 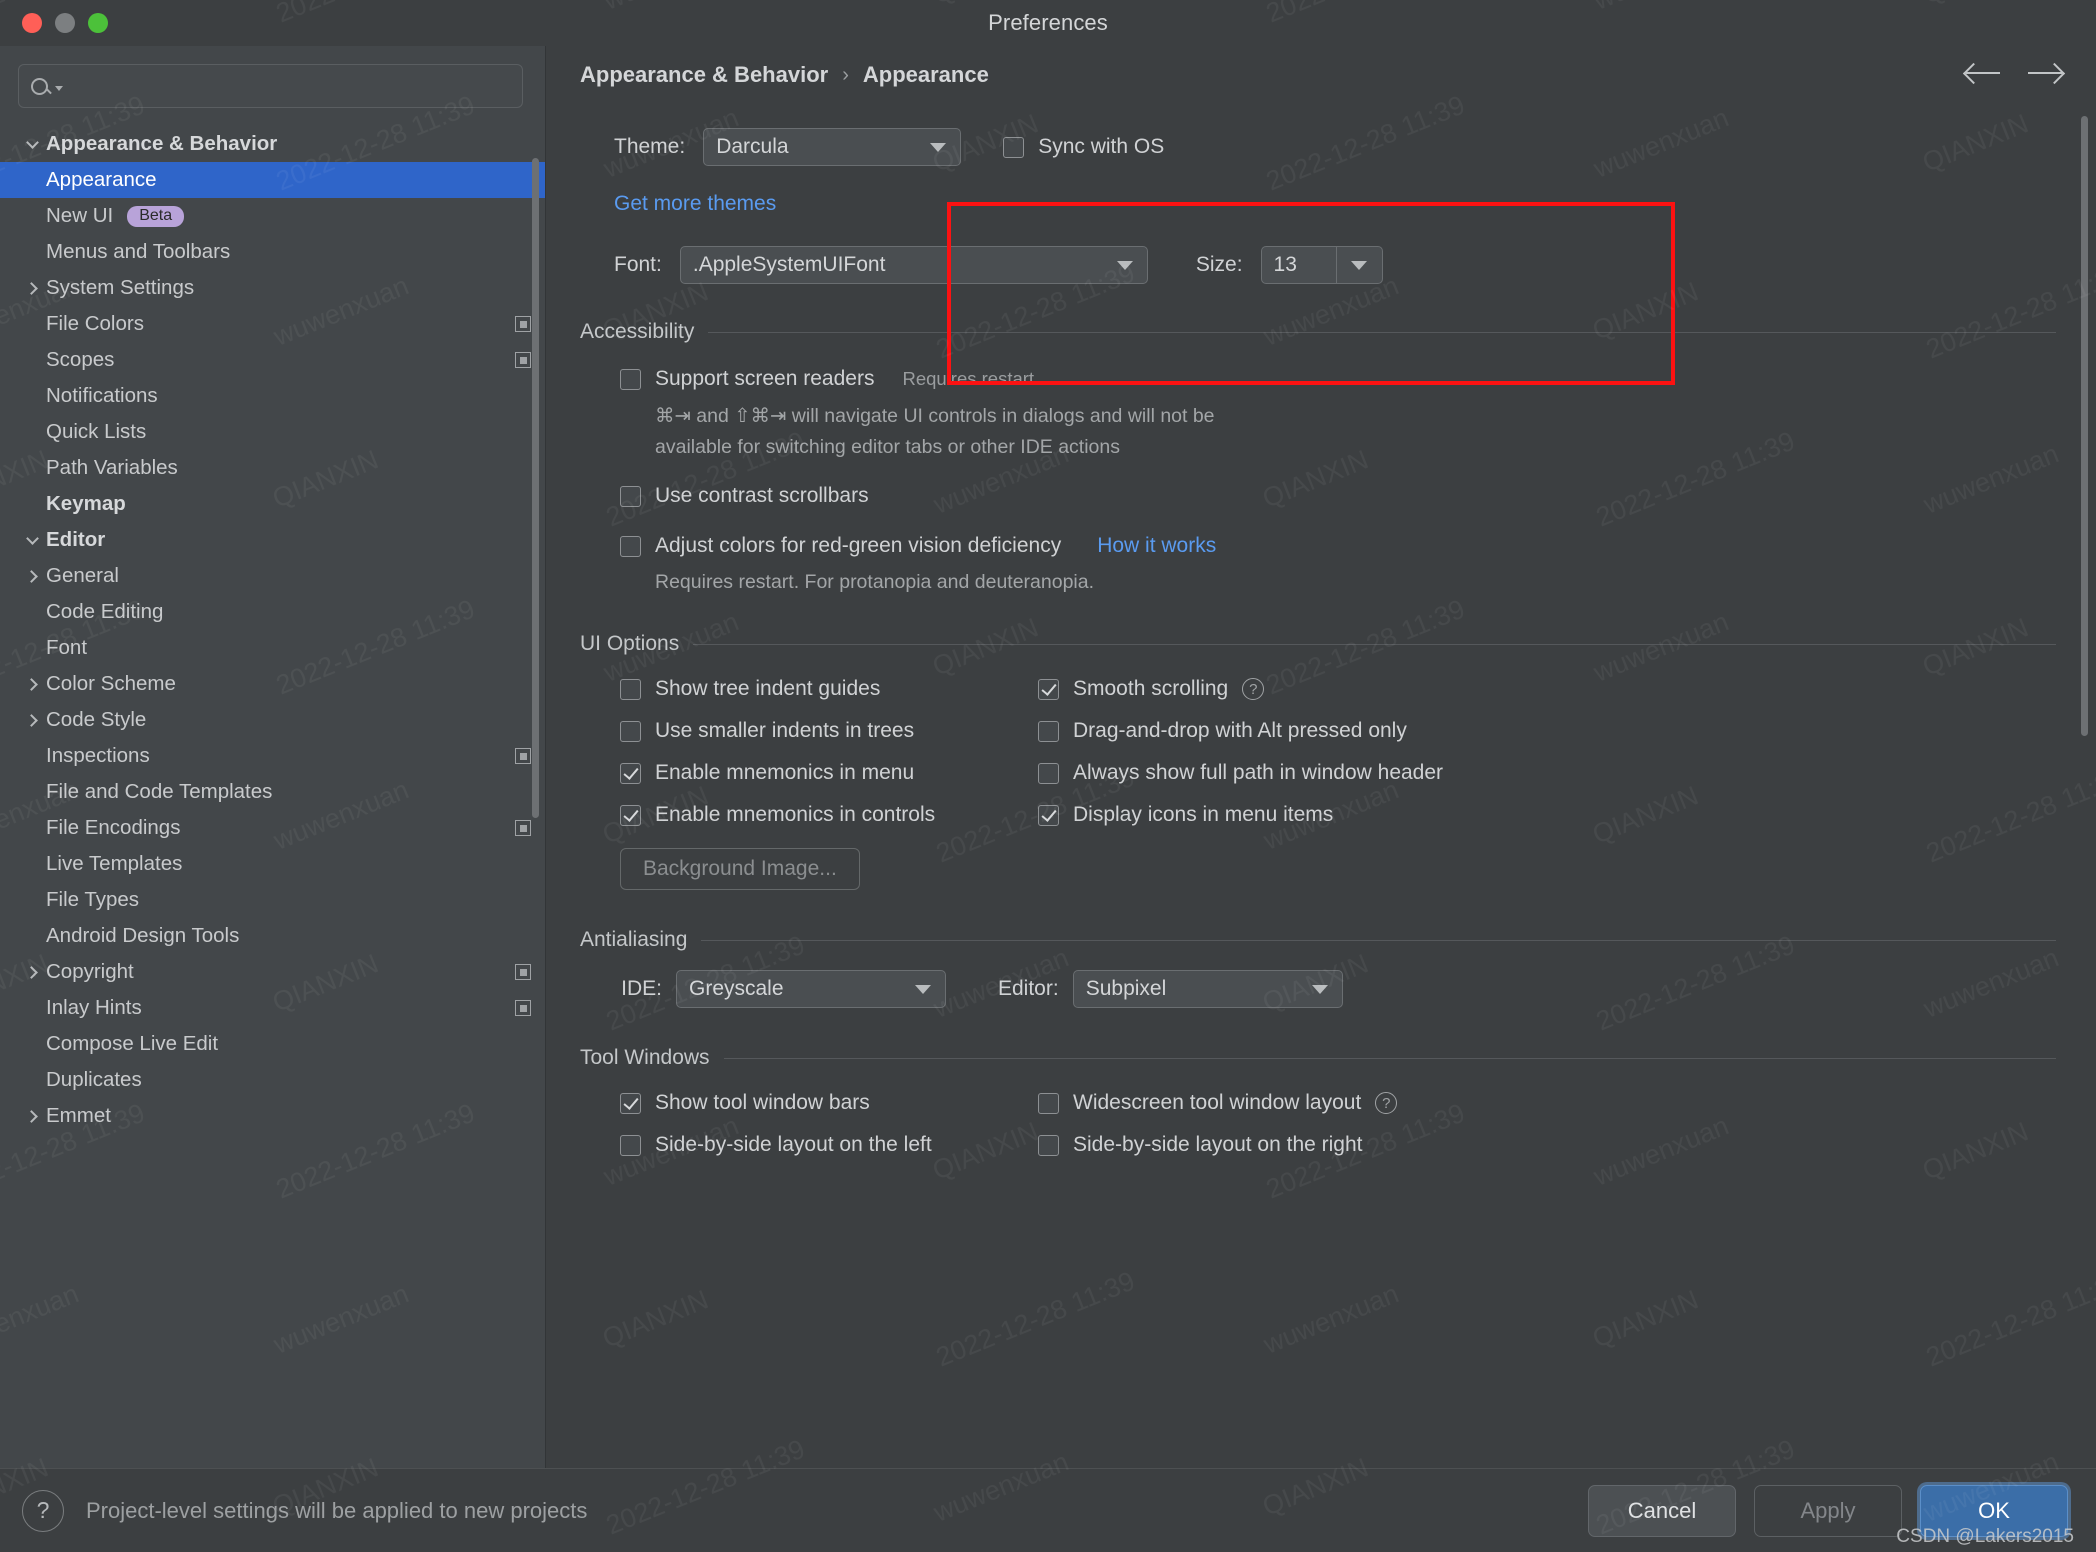 What do you see at coordinates (1547, 1103) in the screenshot?
I see `widescreen-tool-window-layout-row: Widescreen tool window layout?` at bounding box center [1547, 1103].